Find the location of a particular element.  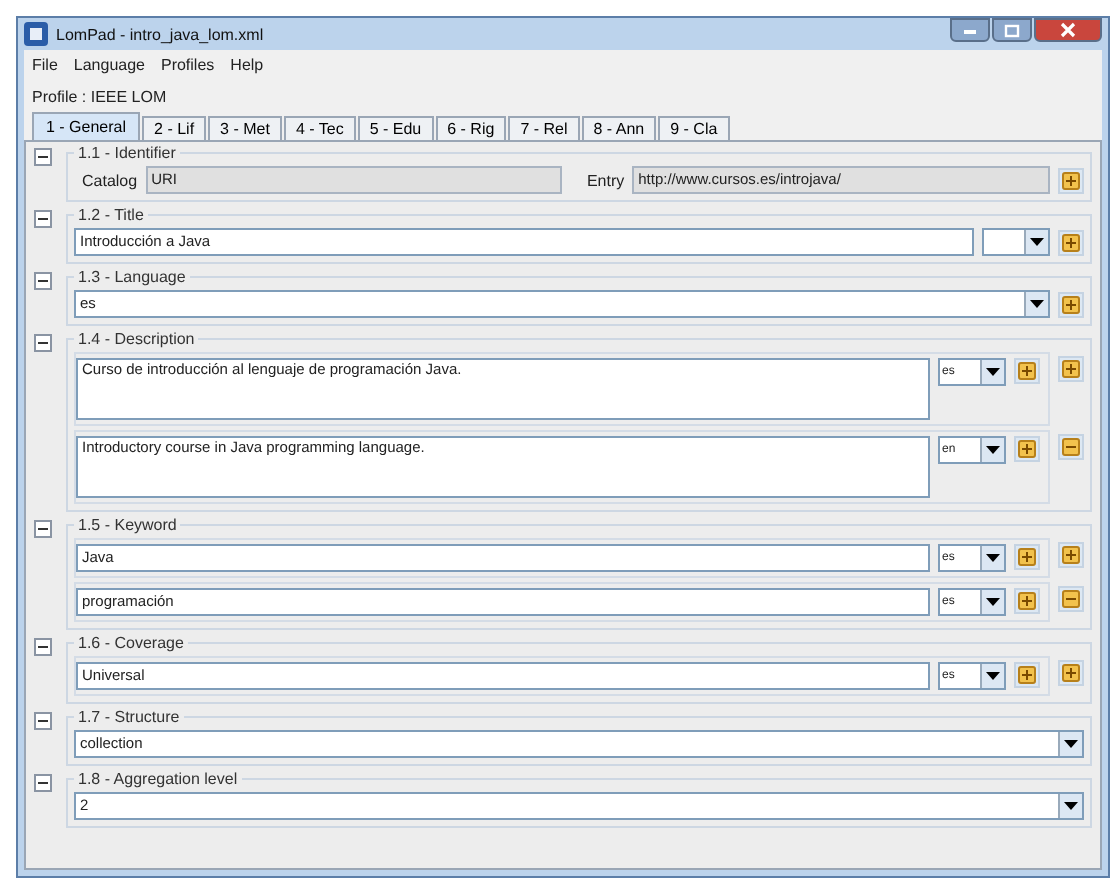

close-icon is located at coordinates (1068, 30).